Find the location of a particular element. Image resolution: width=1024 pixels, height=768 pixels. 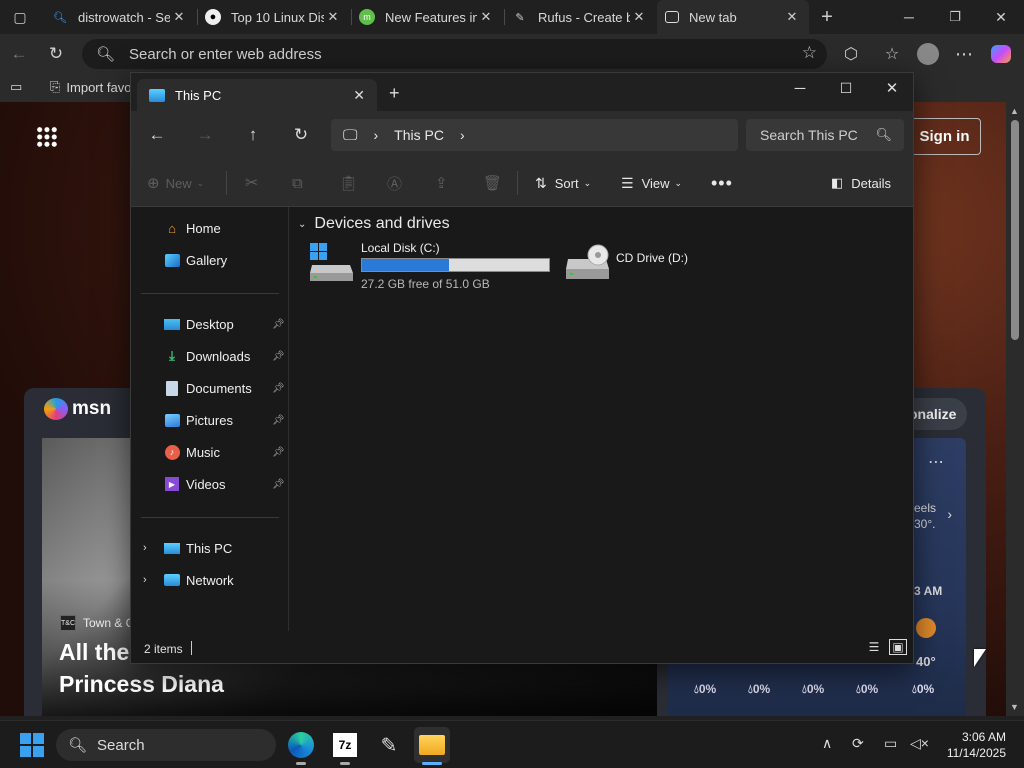

sidebar-item-desktop: Desktop 📌︎ is located at coordinates (210, 324).